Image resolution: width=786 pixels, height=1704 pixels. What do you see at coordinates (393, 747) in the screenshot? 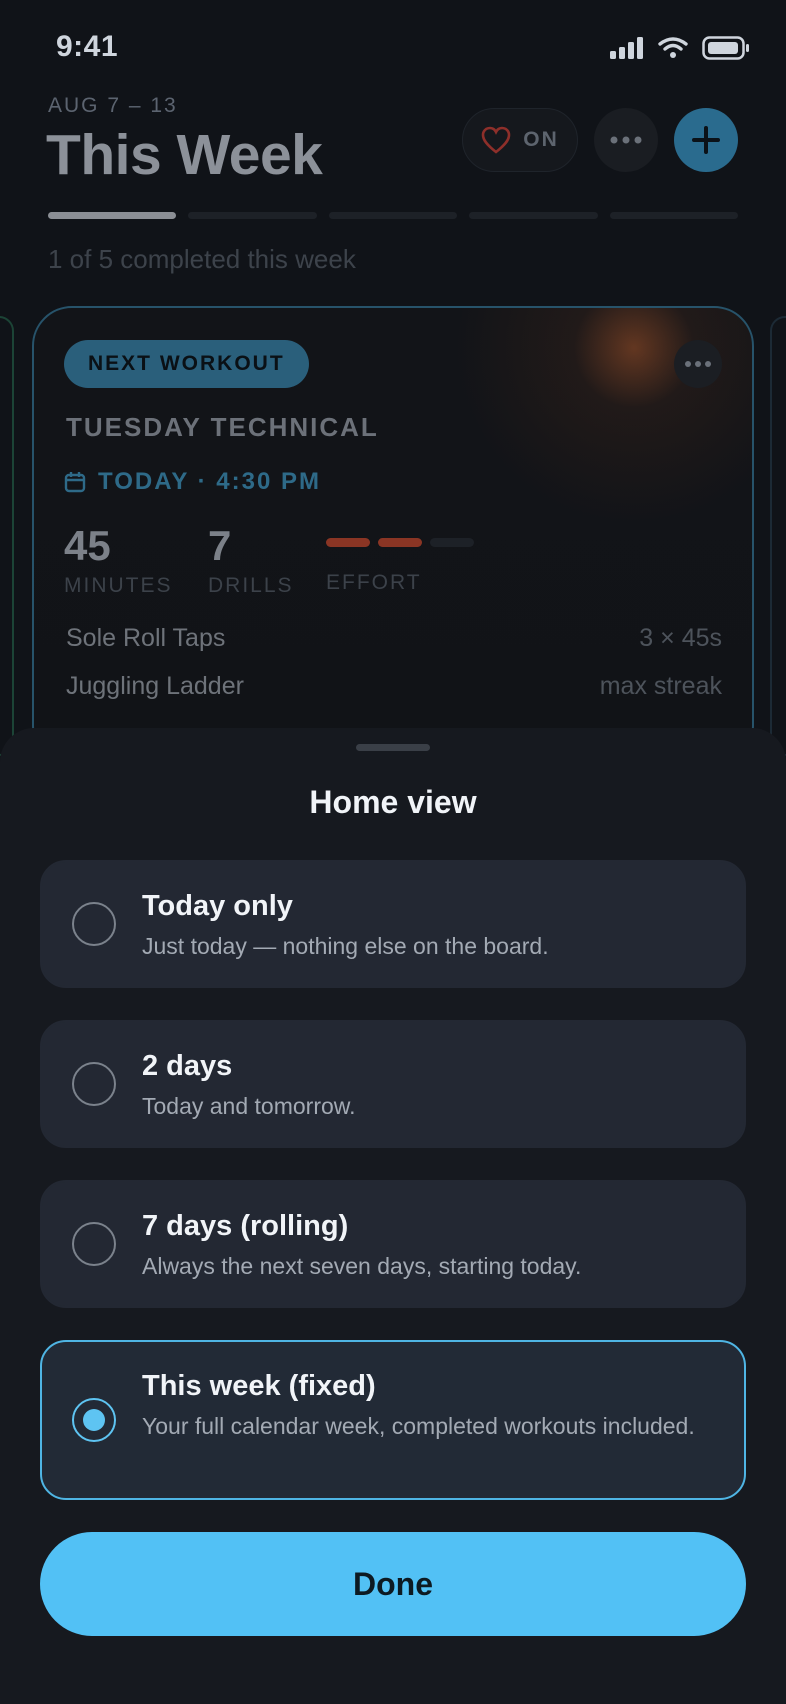
I see `sheet-grabber` at bounding box center [393, 747].